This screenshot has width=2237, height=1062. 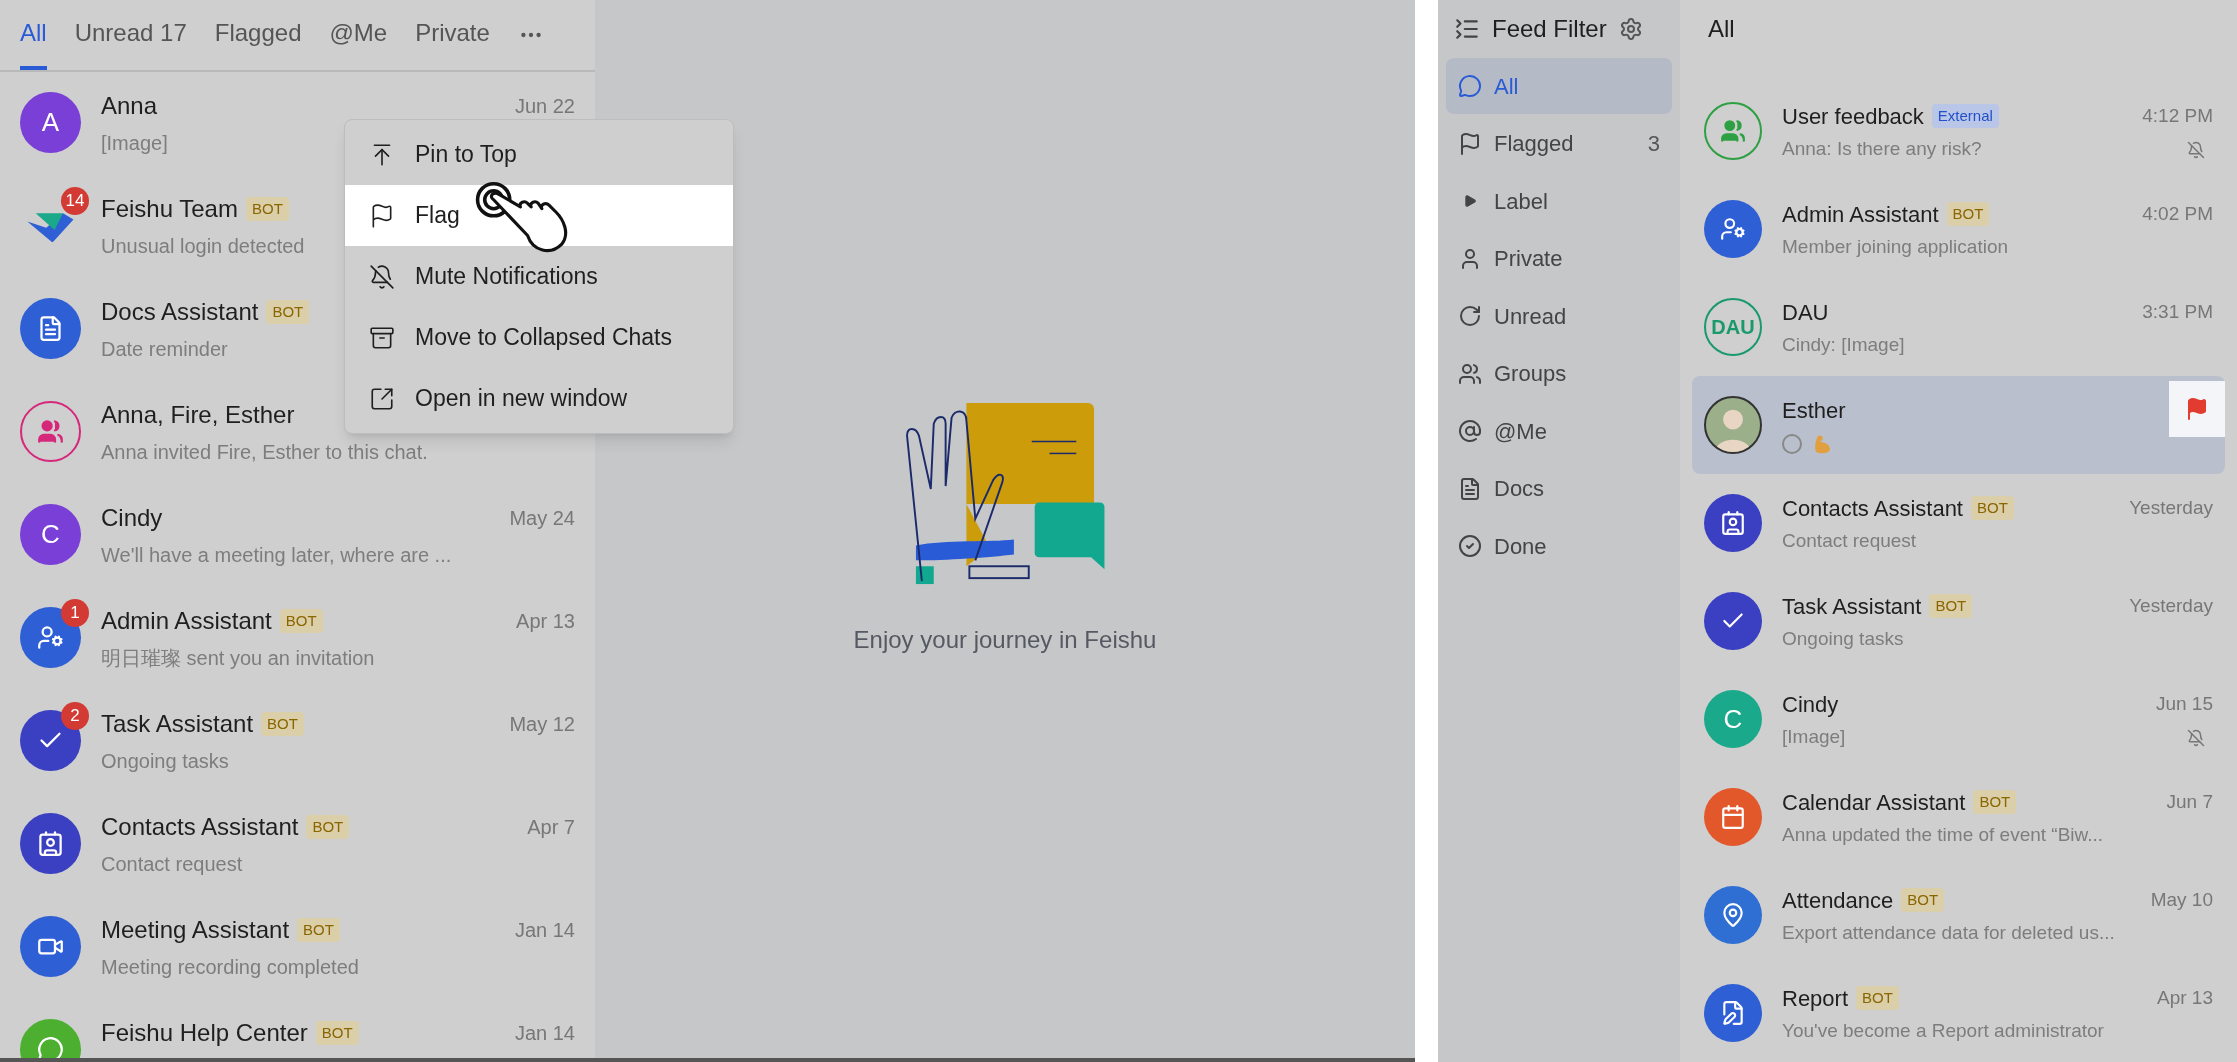 What do you see at coordinates (1958, 131) in the screenshot?
I see `chat-item: User feedback External 4:12 PM Anna: Is there any risk?` at bounding box center [1958, 131].